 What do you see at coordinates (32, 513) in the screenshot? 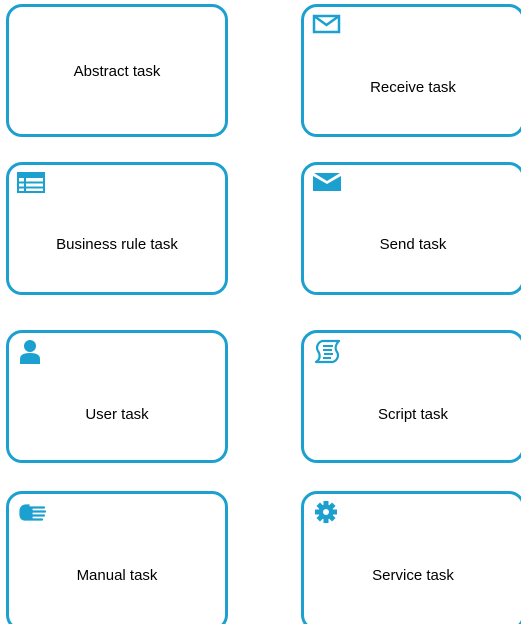
I see `hand-icon` at bounding box center [32, 513].